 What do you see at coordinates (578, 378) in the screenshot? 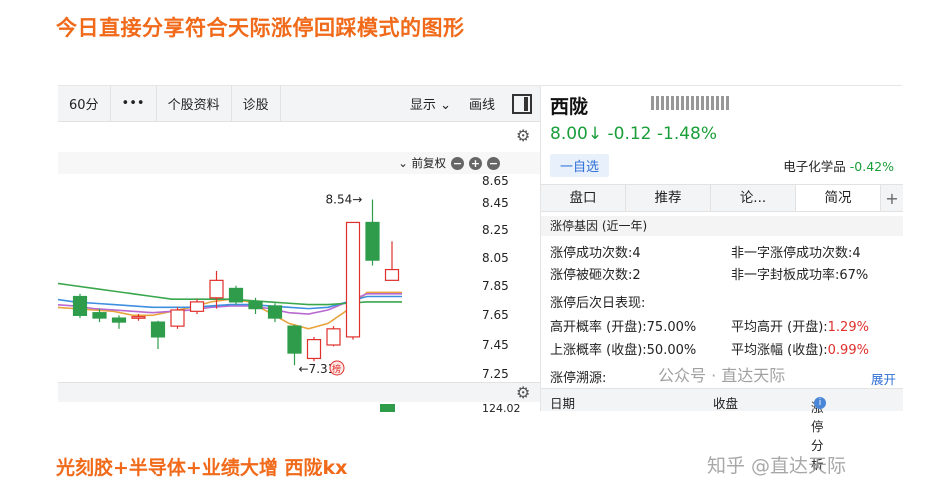
I see `limit-trace-header: 涨停溯源:` at bounding box center [578, 378].